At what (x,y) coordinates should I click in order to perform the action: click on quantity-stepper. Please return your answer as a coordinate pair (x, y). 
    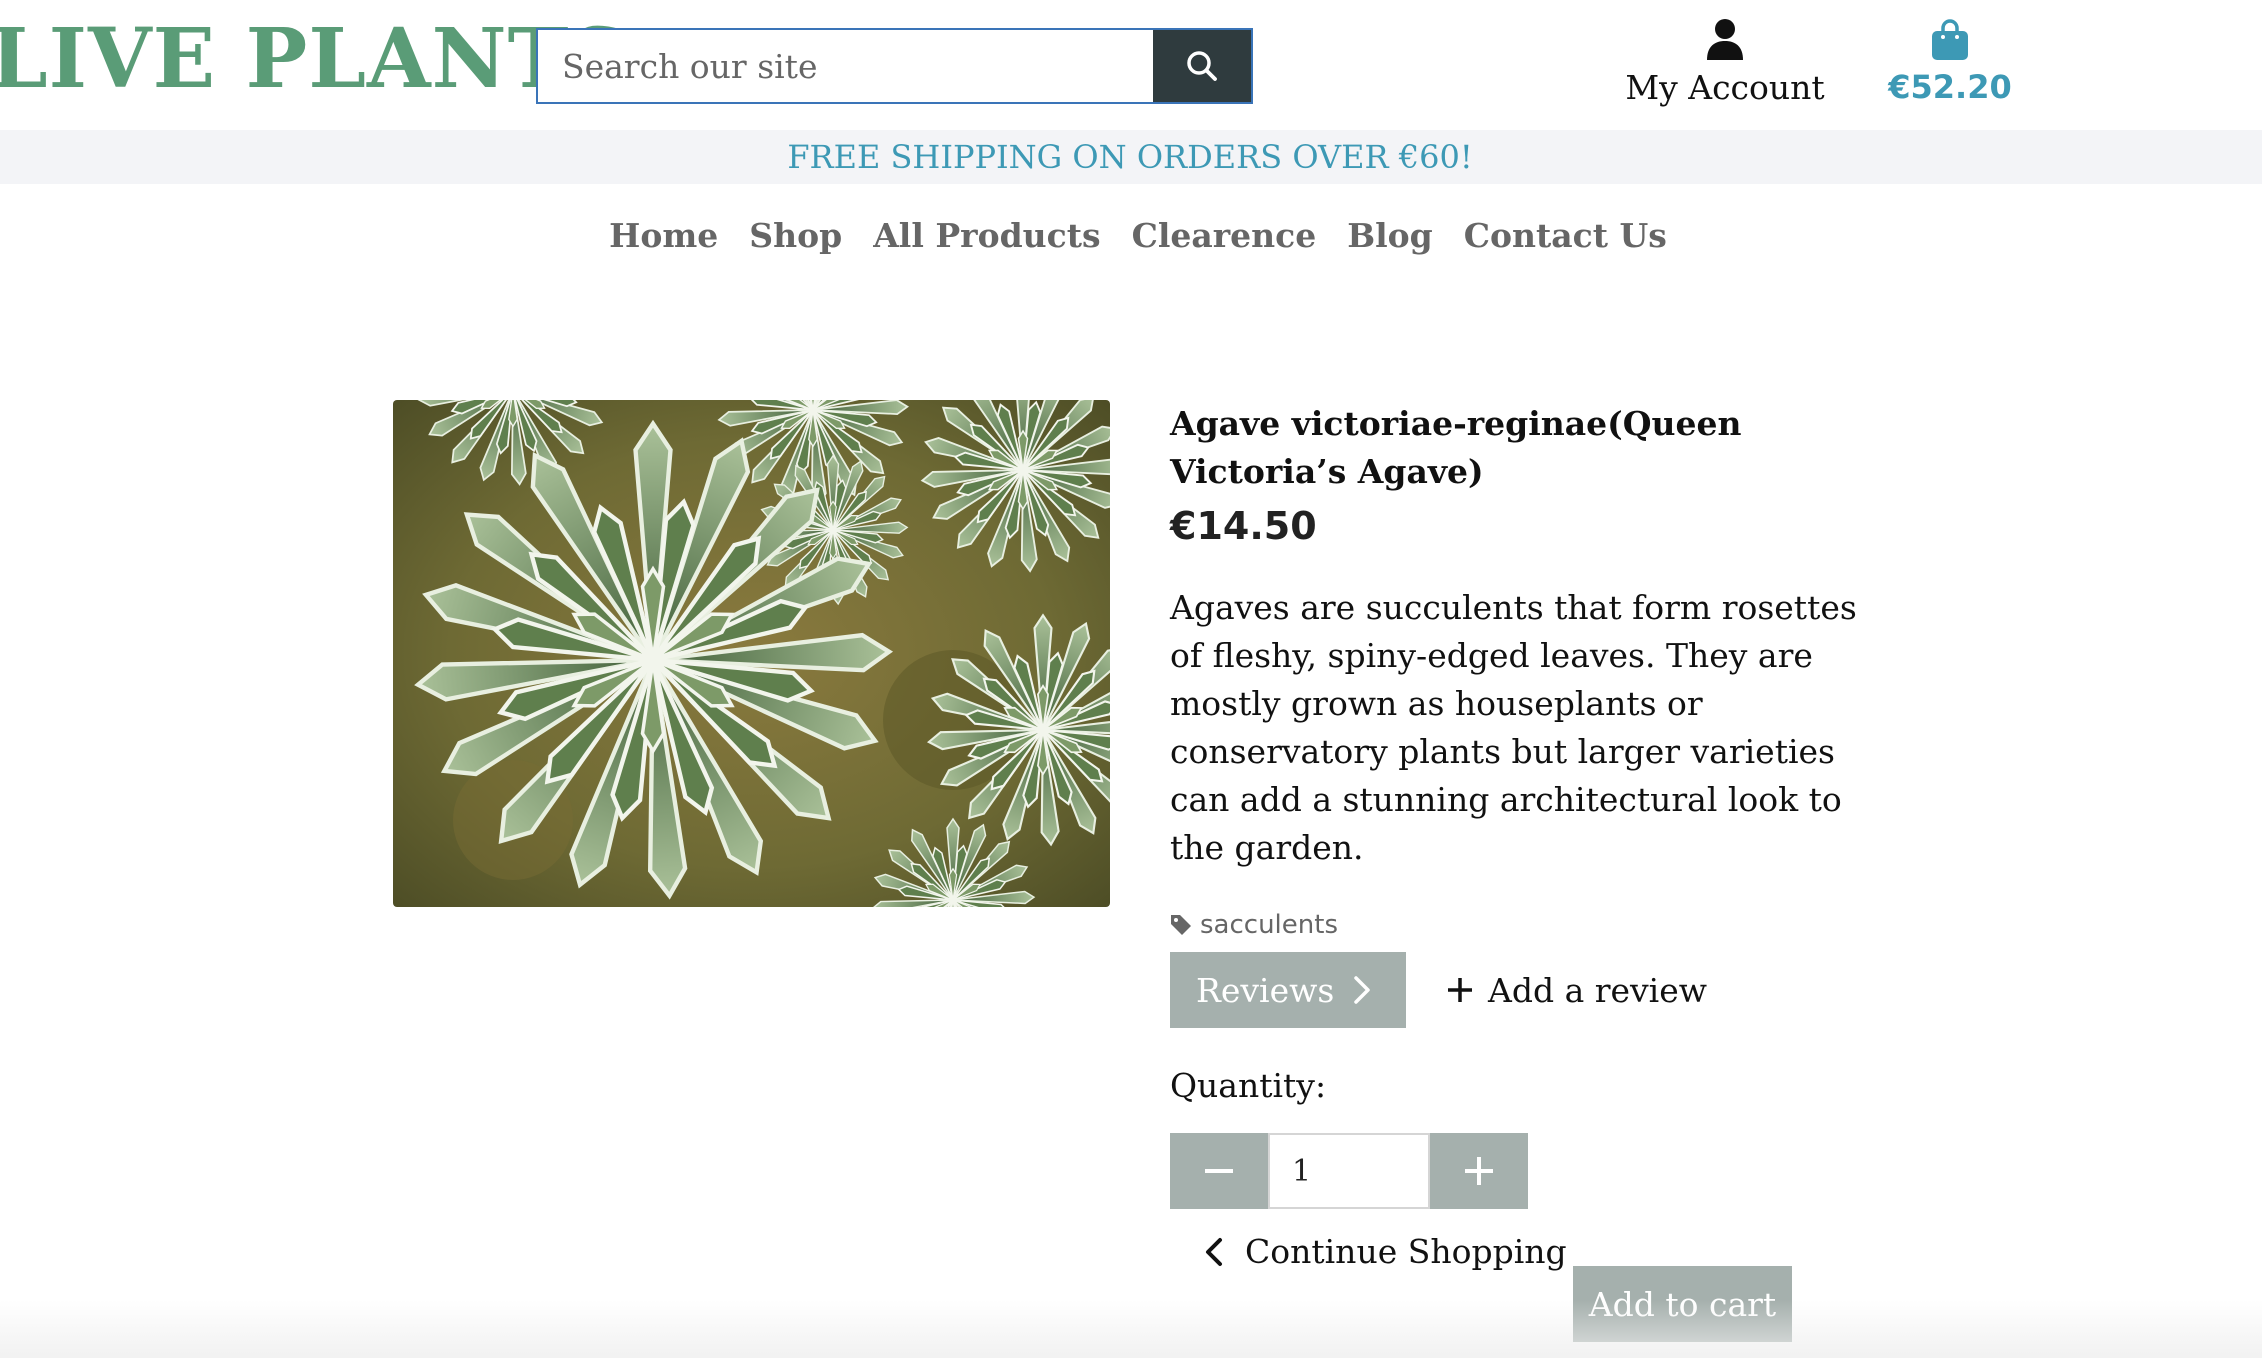
    Looking at the image, I should click on (1520, 1171).